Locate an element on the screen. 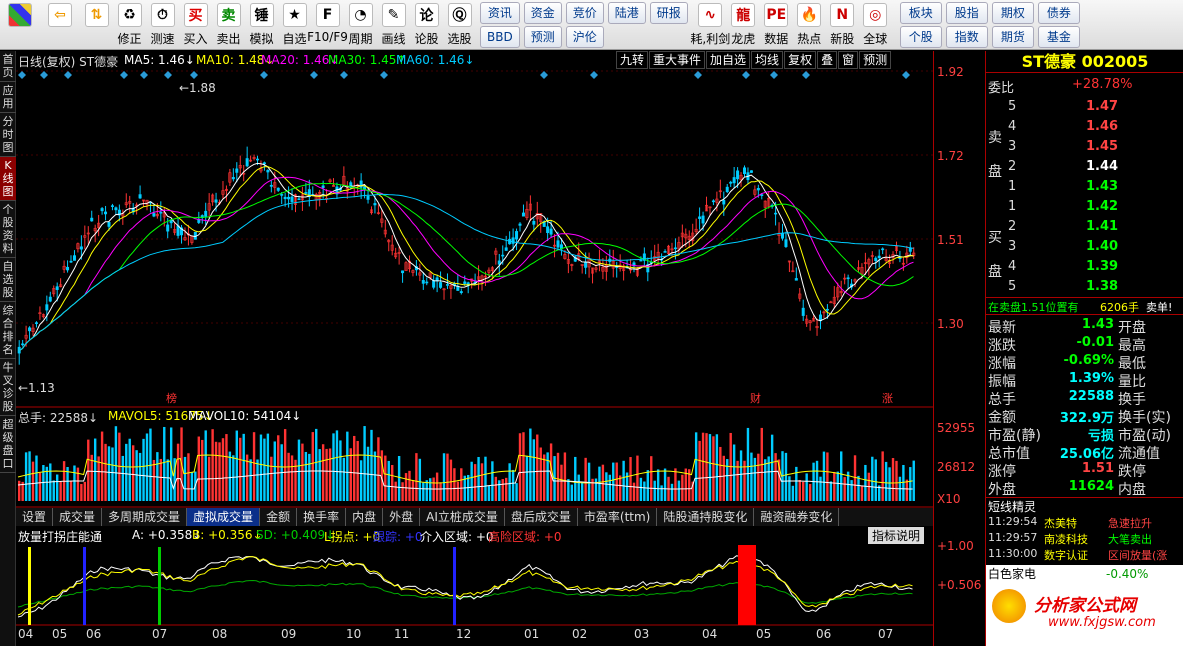 The height and width of the screenshot is (646, 1183). kline-btn-6: 窗 is located at coordinates (848, 60).